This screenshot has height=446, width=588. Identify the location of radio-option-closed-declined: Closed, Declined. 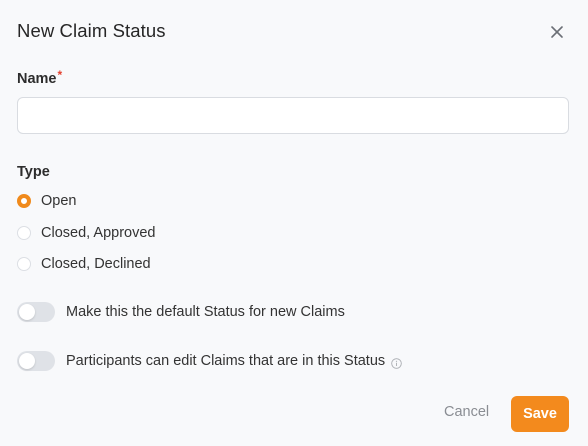
(84, 264).